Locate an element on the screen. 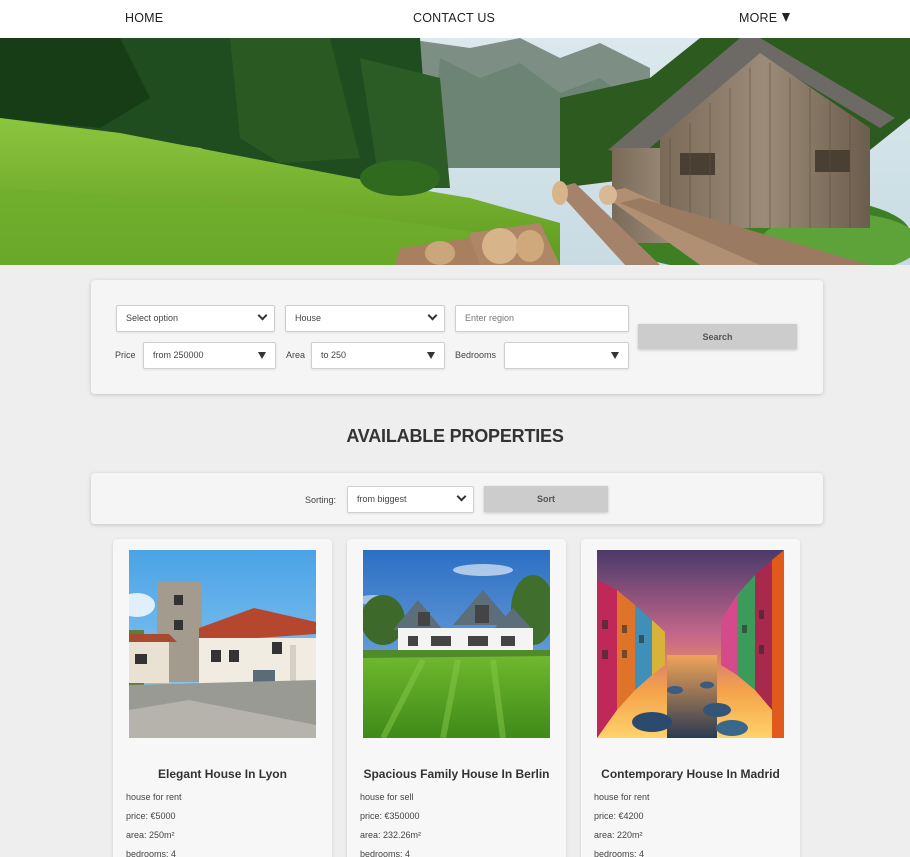 This screenshot has height=857, width=910. property-area: area: 220m² is located at coordinates (618, 835).